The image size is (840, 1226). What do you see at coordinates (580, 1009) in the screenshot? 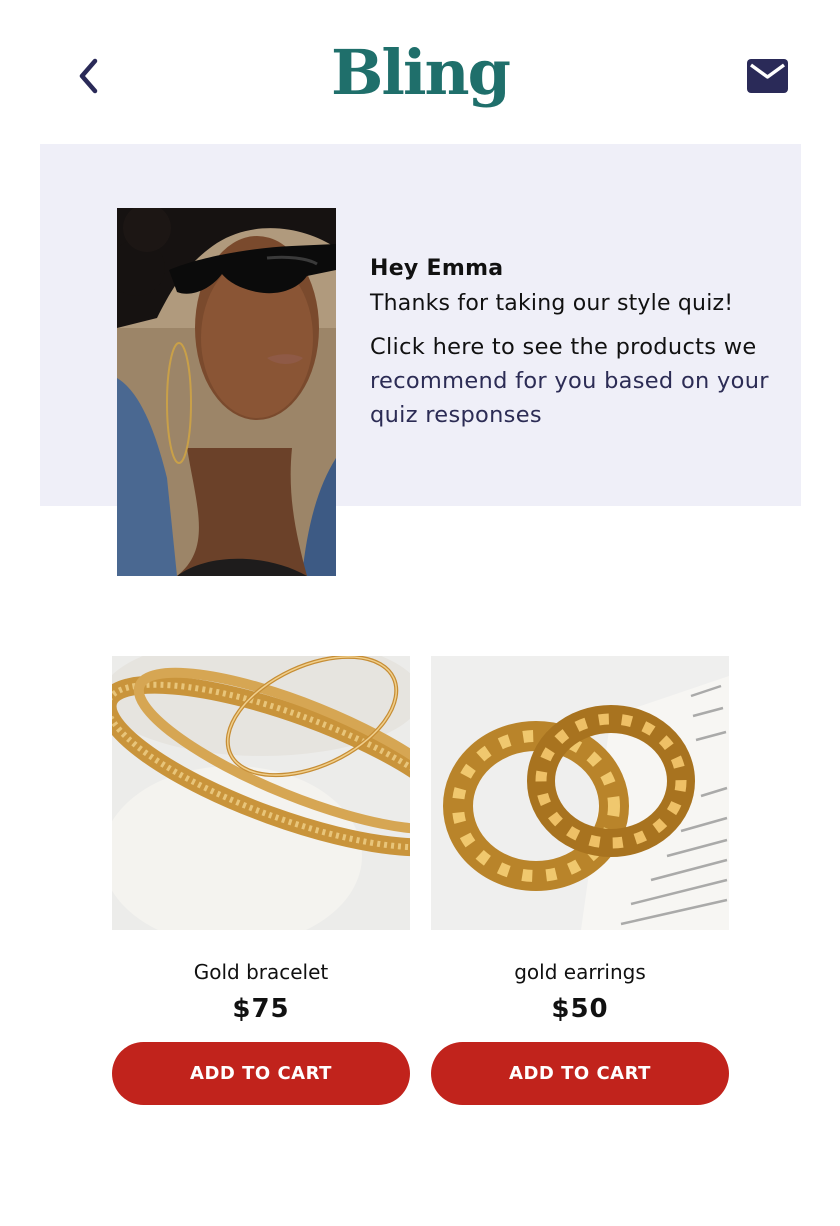
I see `product-price: $50` at bounding box center [580, 1009].